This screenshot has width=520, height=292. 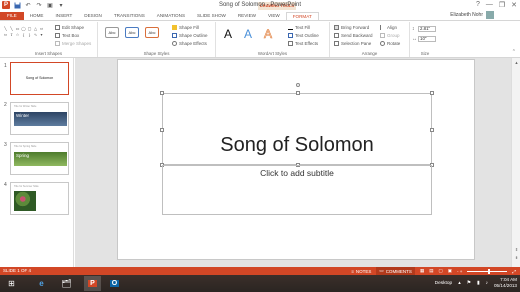 I want to click on oval-shape-icon: ◯, so click(x=23, y=28).